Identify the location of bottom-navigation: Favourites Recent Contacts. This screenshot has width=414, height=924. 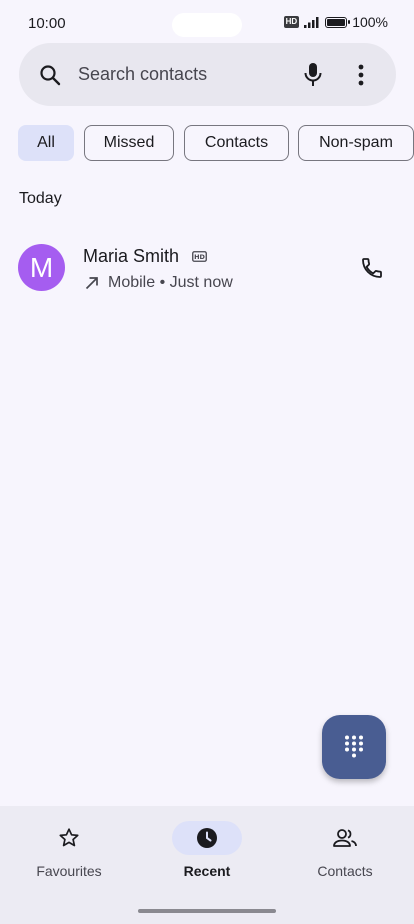
(207, 865).